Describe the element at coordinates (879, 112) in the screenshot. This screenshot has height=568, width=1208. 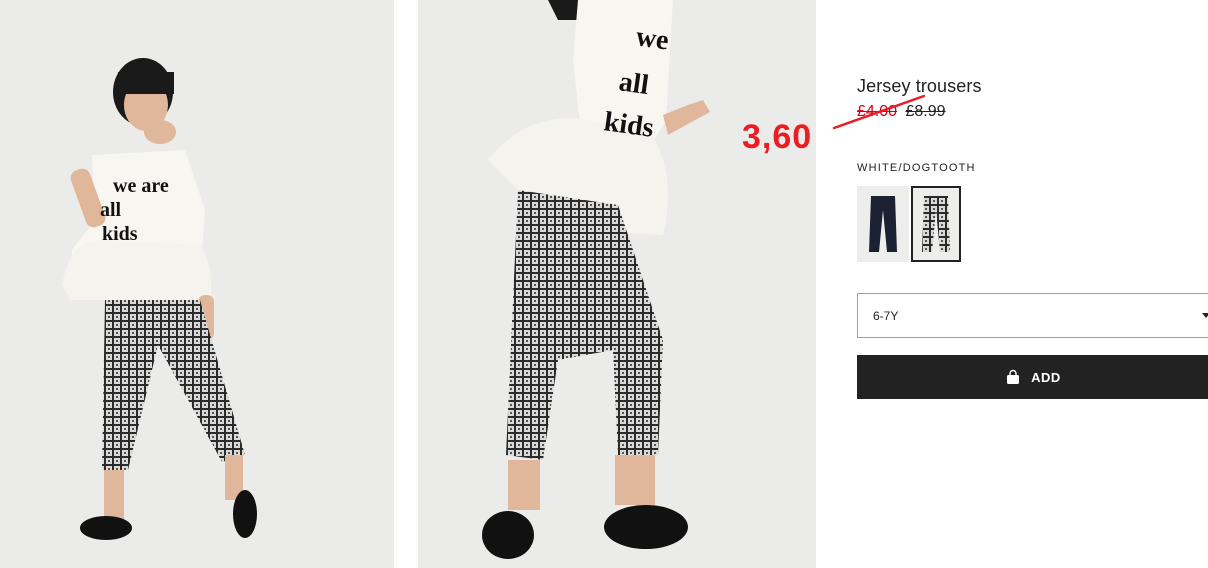
I see `annotation-strike-line` at that location.